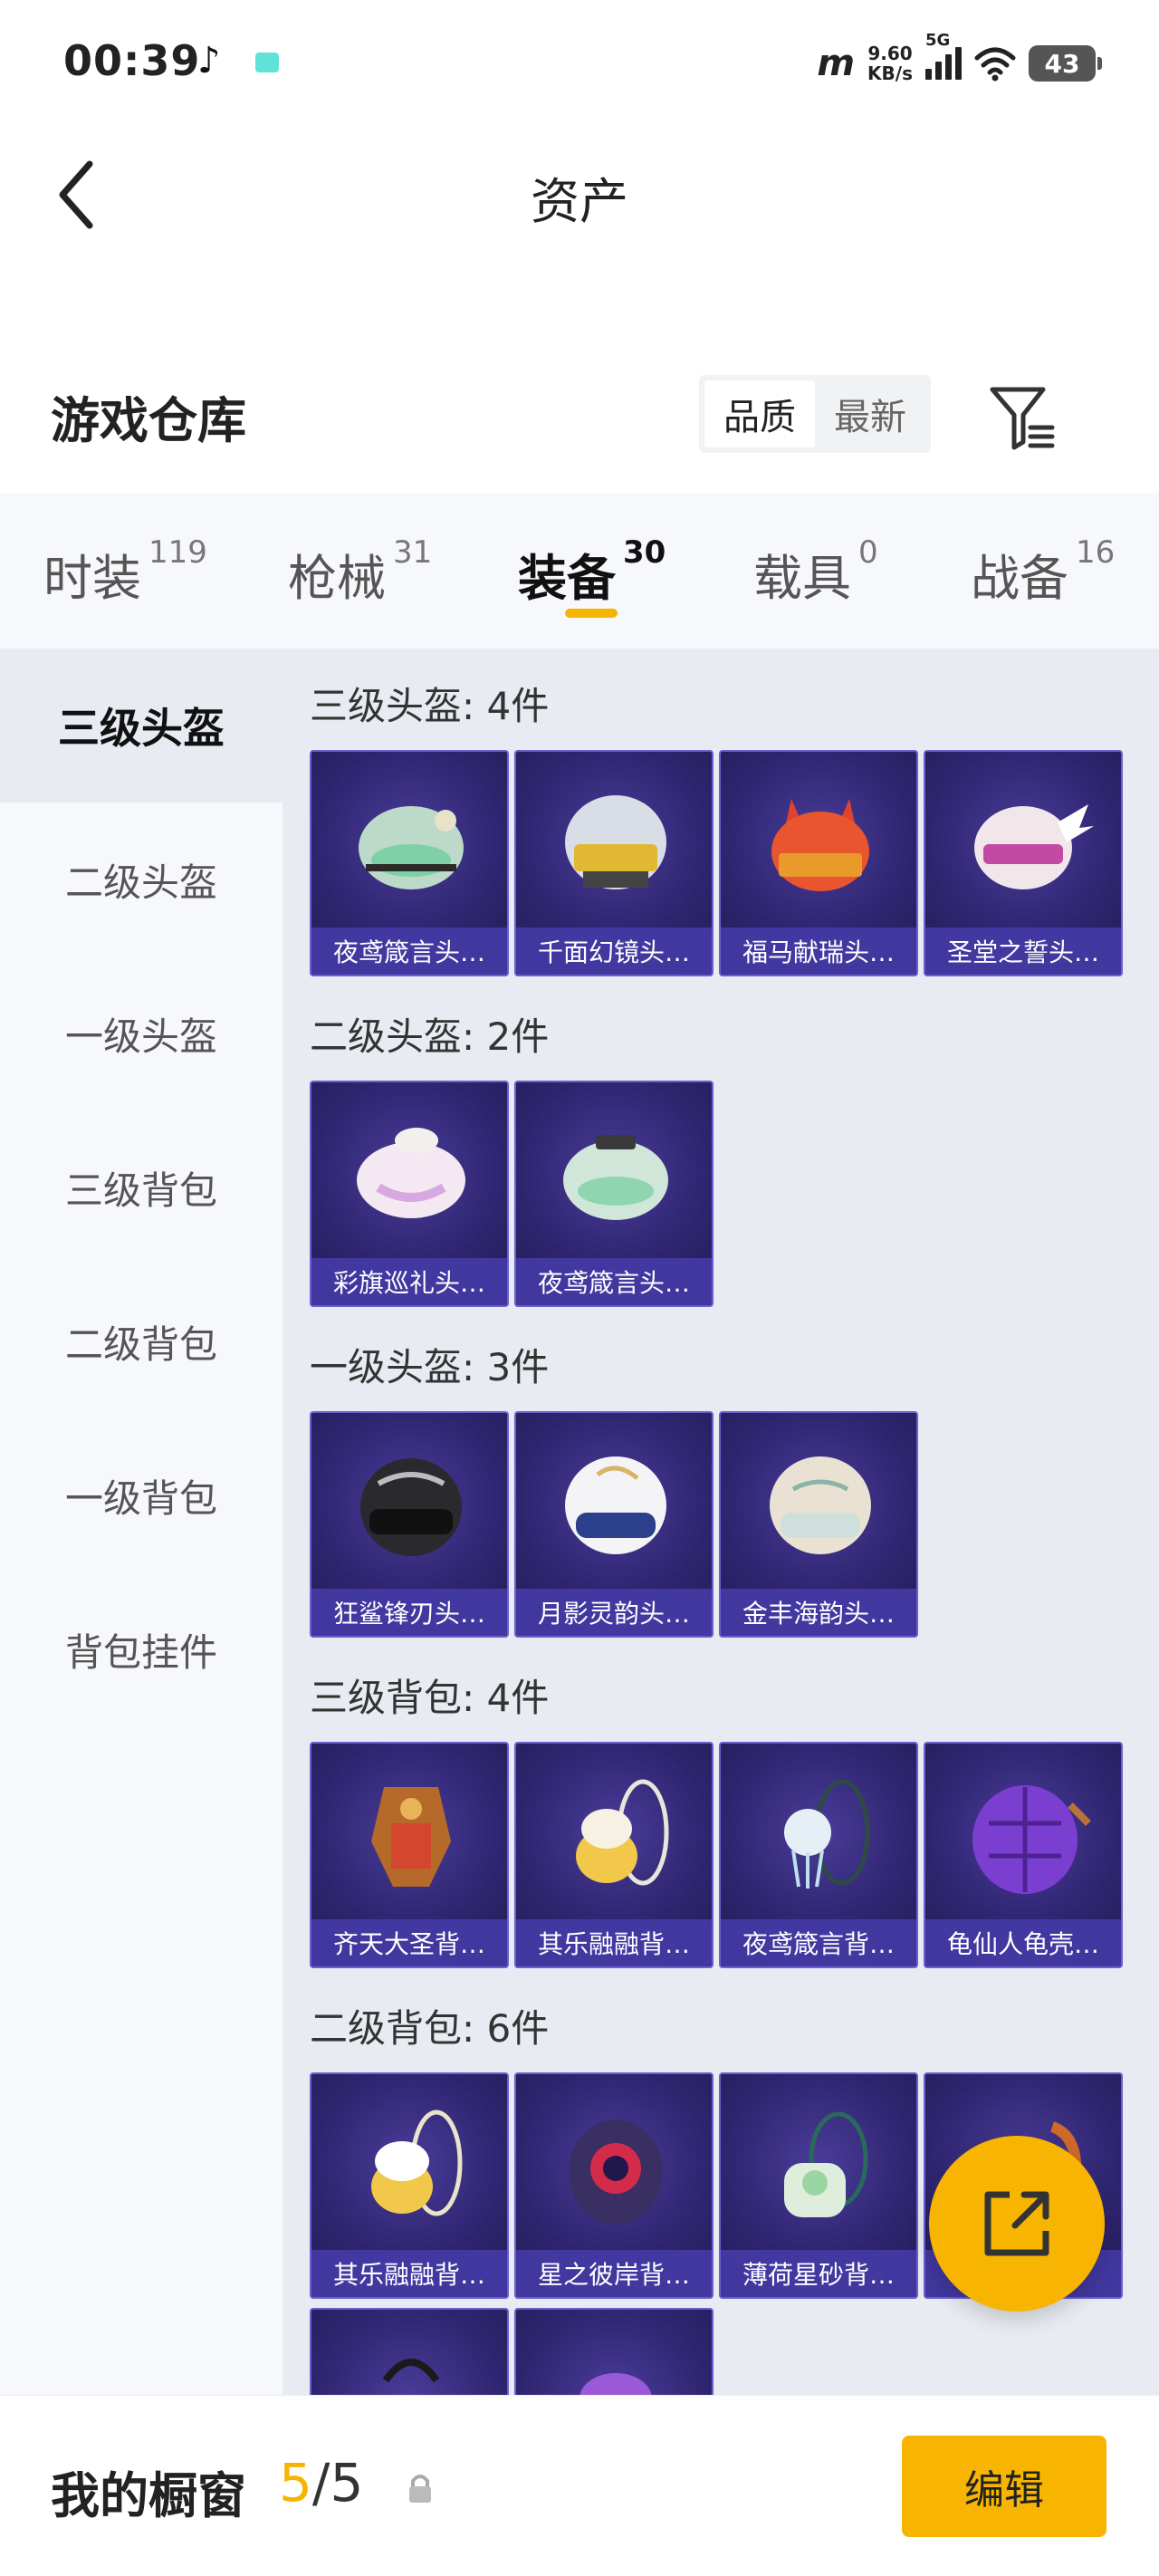  I want to click on sidebar-item-level2-backpack: 二级背包, so click(142, 1341).